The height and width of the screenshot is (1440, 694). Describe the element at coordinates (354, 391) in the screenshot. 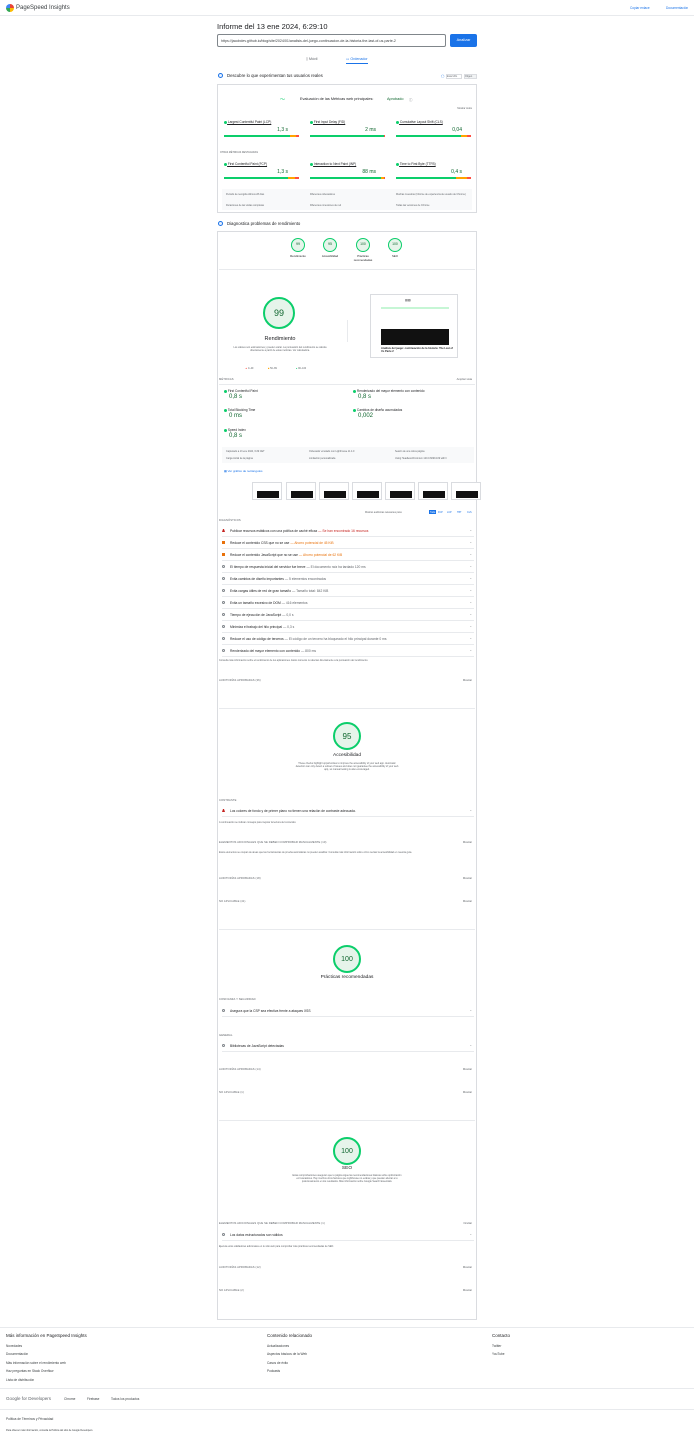

I see `good-dot-icon` at that location.